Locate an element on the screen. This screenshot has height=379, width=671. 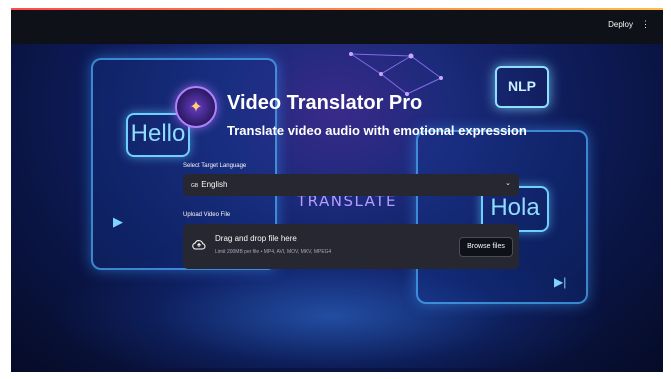
kebab-menu-icon: ⋮ is located at coordinates (645, 24).